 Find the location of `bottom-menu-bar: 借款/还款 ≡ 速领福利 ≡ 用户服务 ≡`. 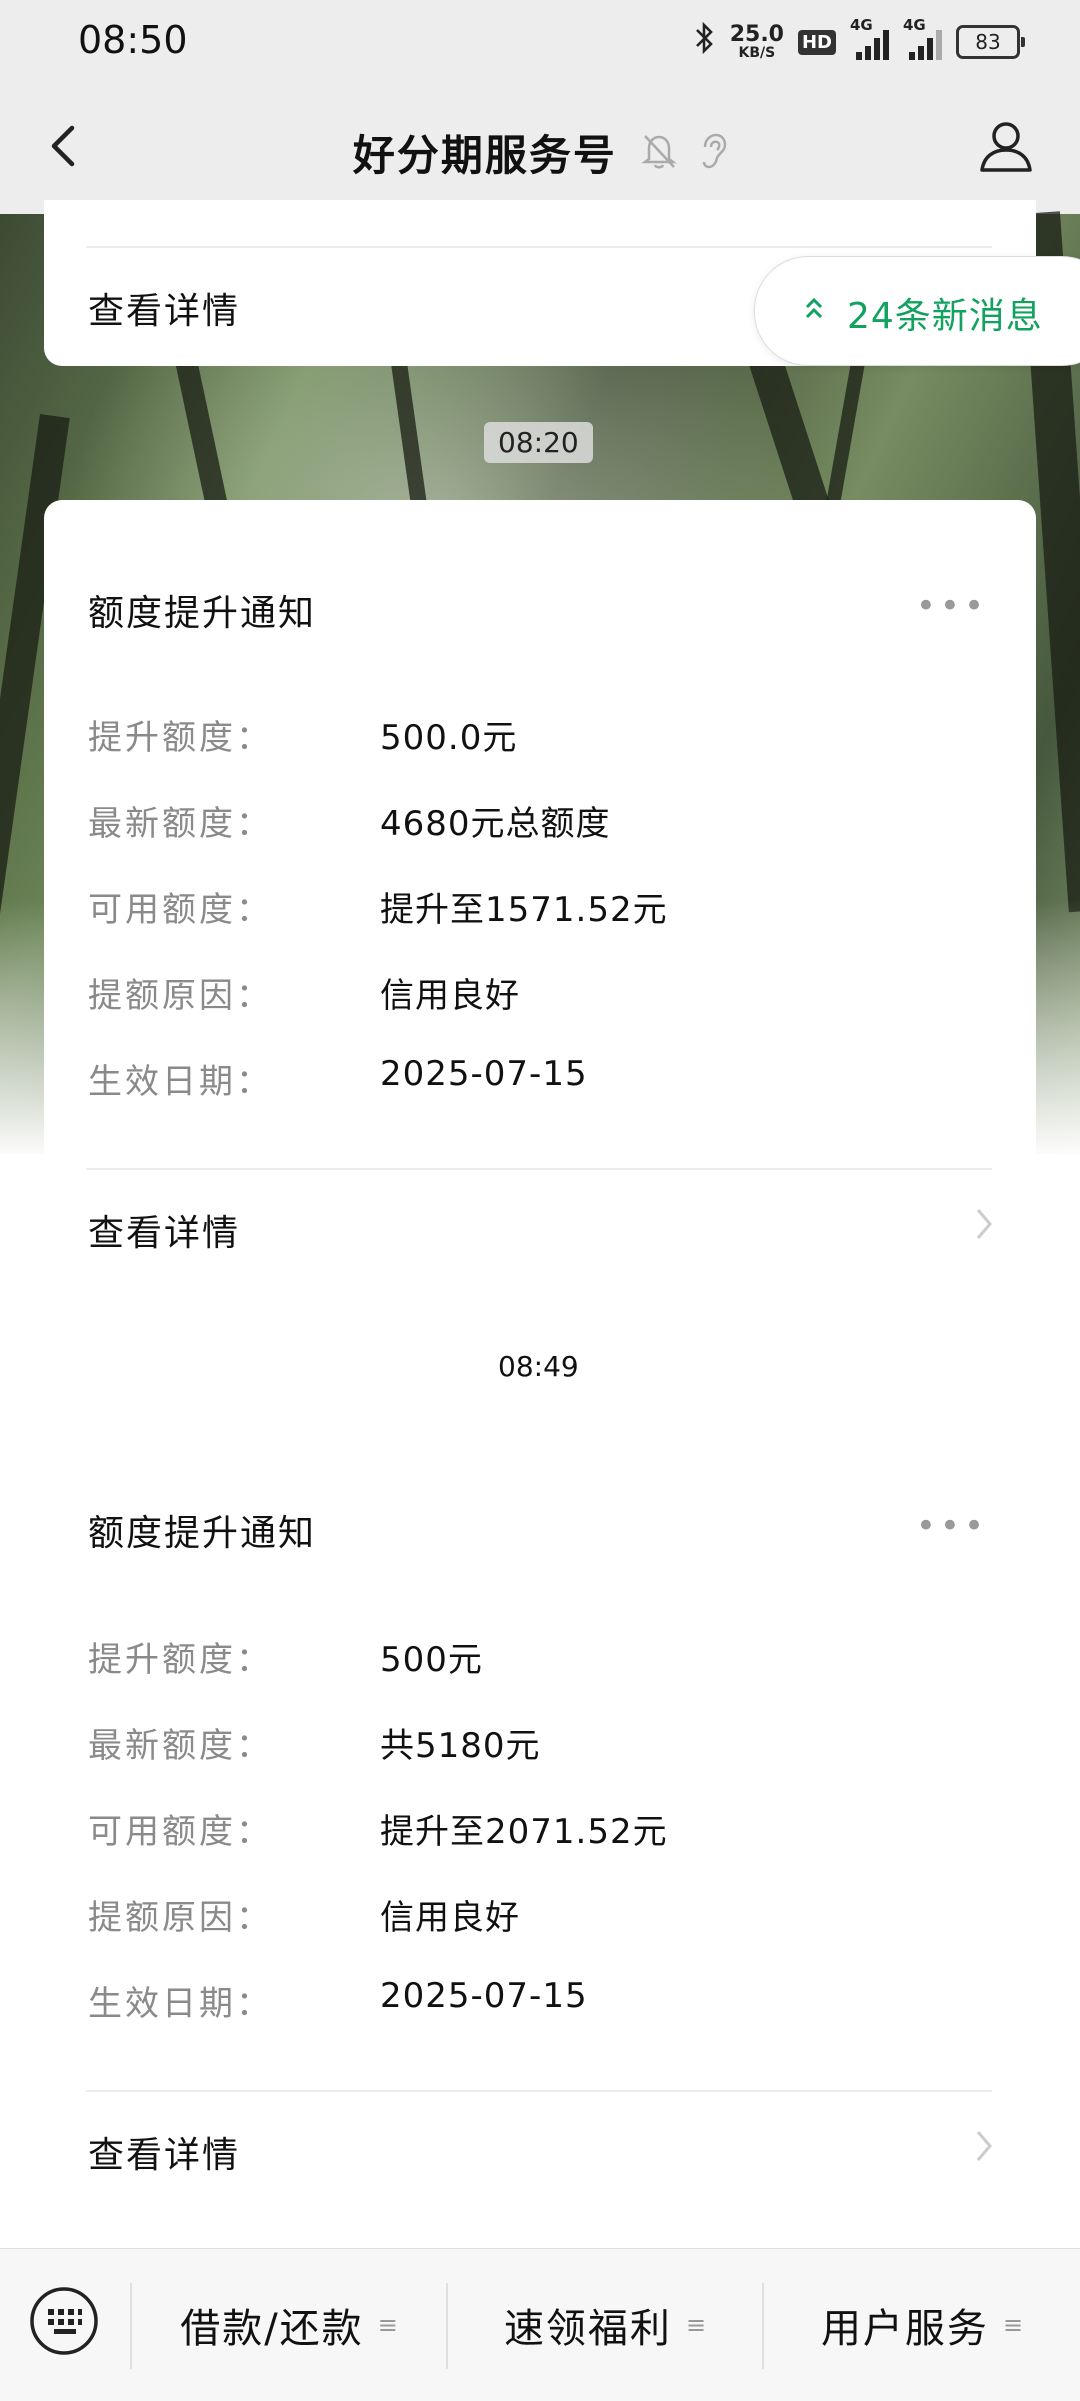

bottom-menu-bar: 借款/还款 ≡ 速领福利 ≡ 用户服务 ≡ is located at coordinates (540, 2324).